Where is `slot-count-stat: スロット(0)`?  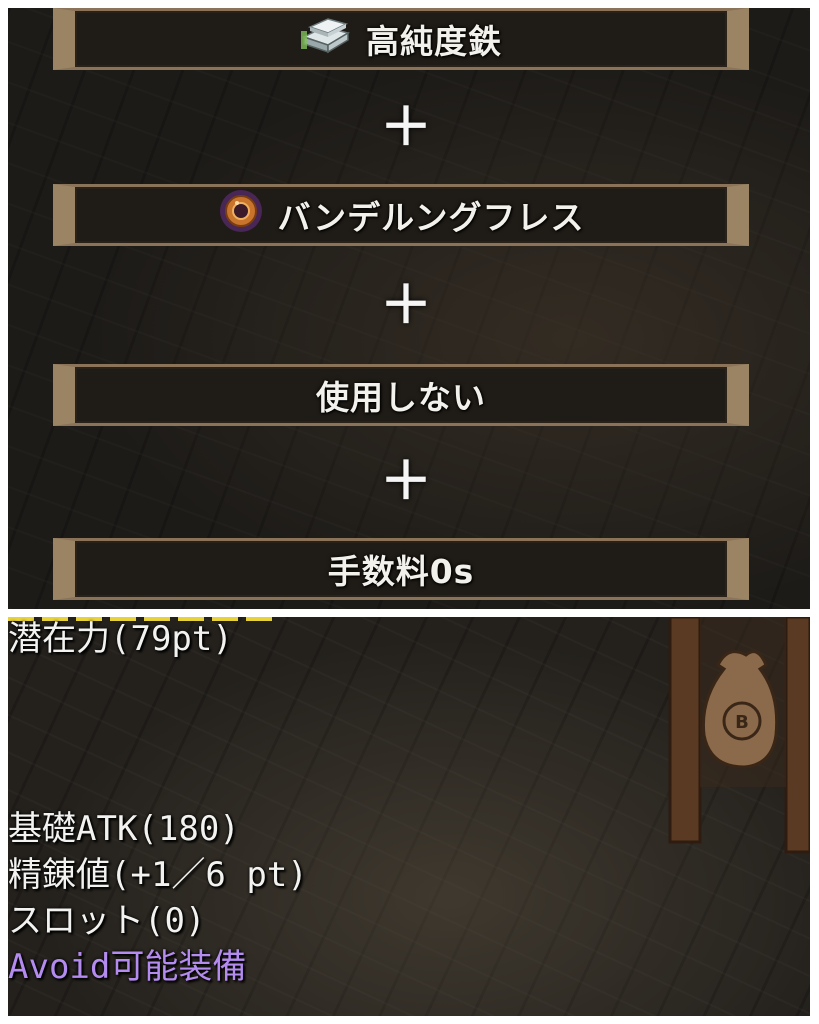
slot-count-stat: スロット(0) is located at coordinates (107, 921).